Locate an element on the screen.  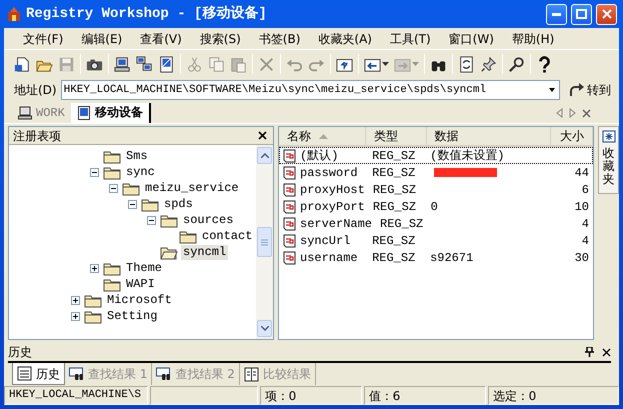
tree-item: Theme is located at coordinates (144, 268).